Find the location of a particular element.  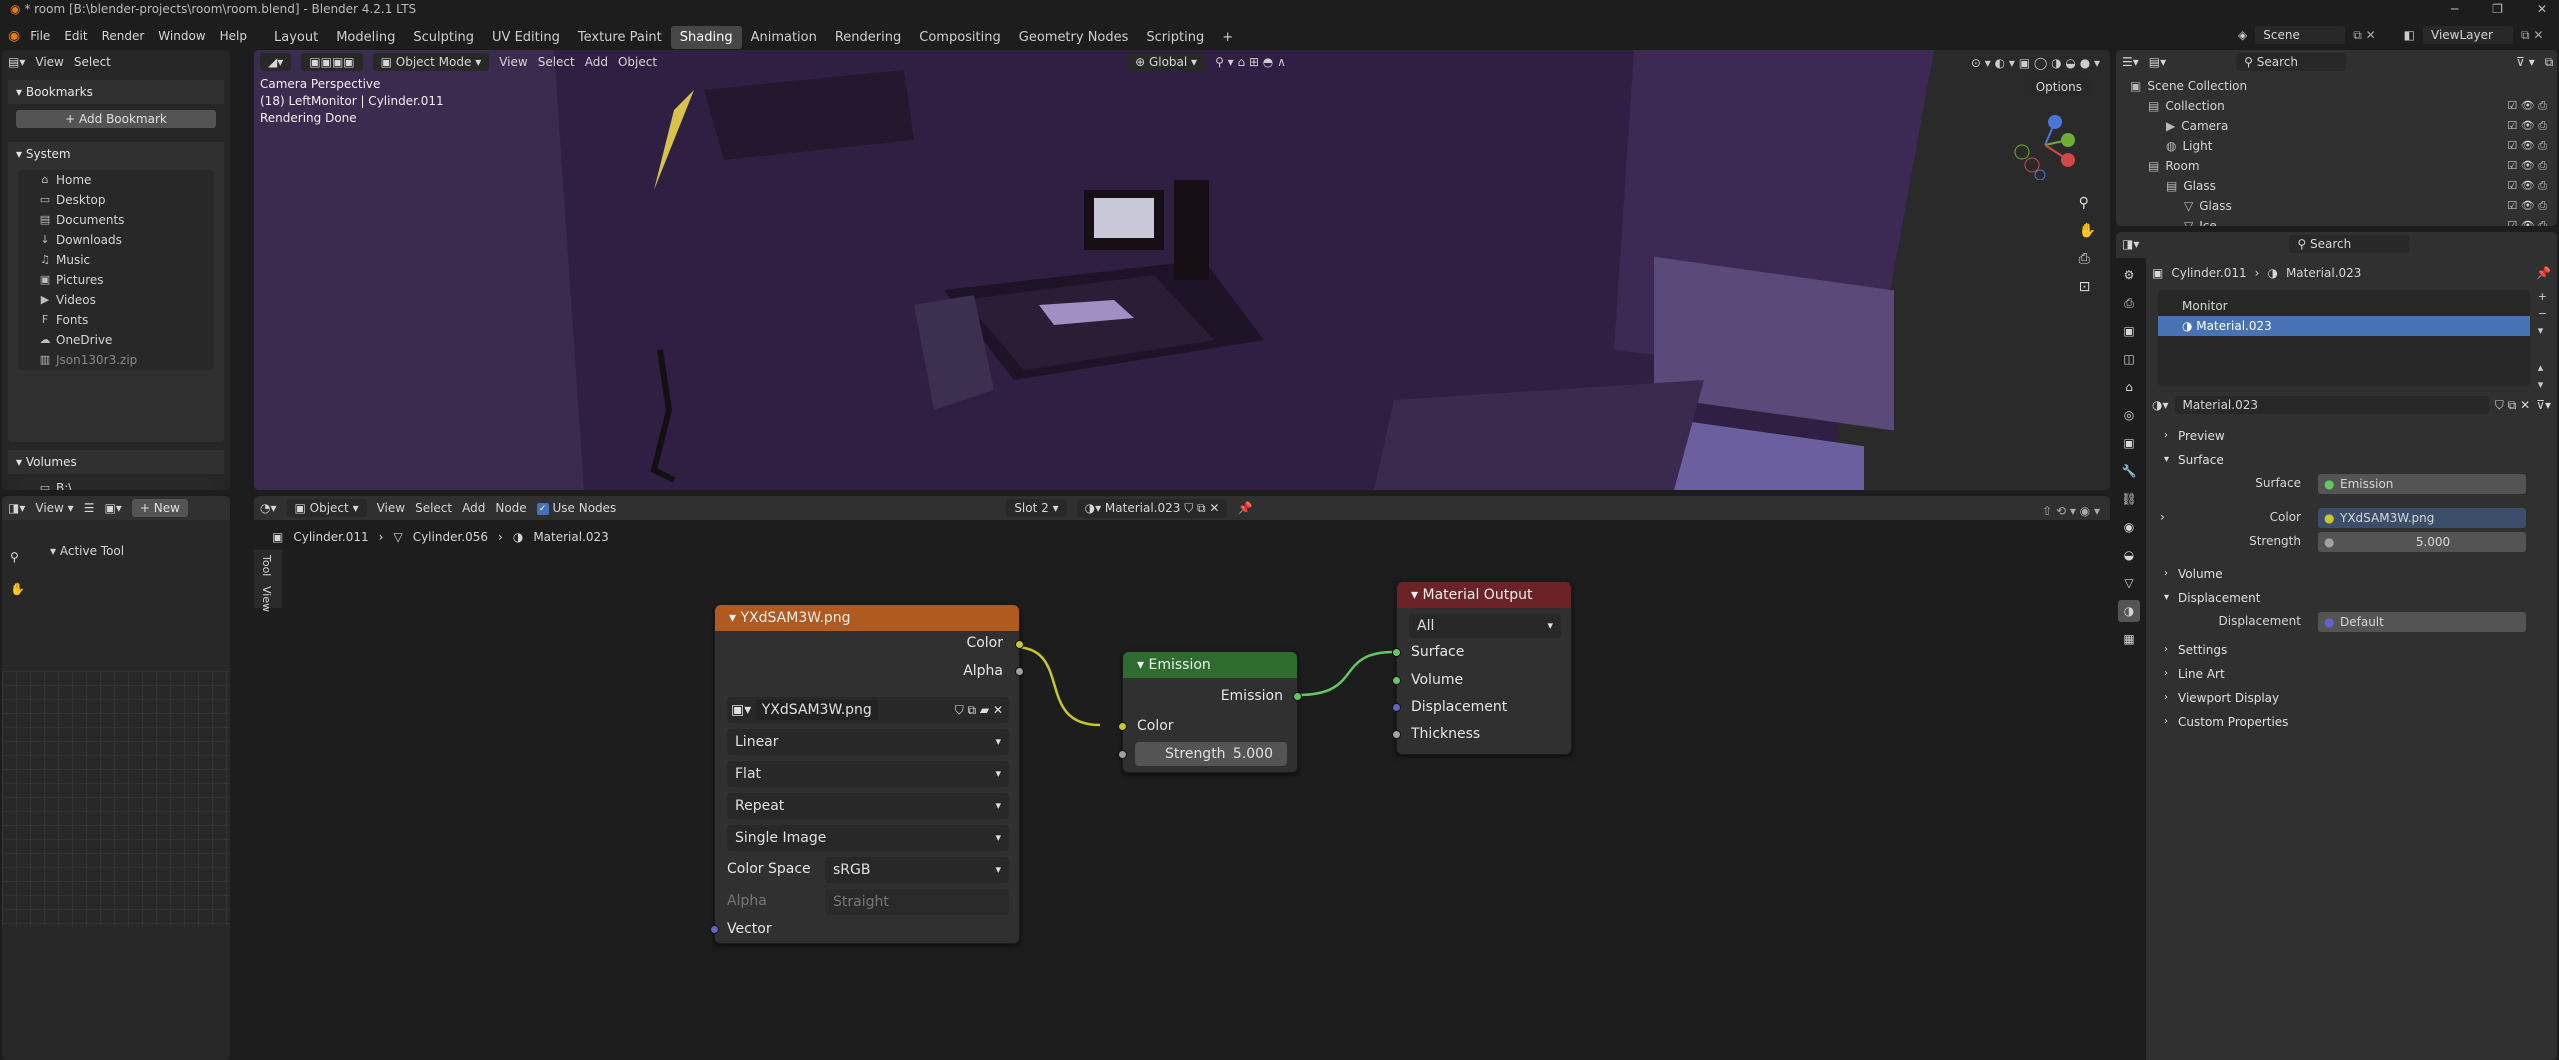

system-title: ▾ System is located at coordinates (116, 154).